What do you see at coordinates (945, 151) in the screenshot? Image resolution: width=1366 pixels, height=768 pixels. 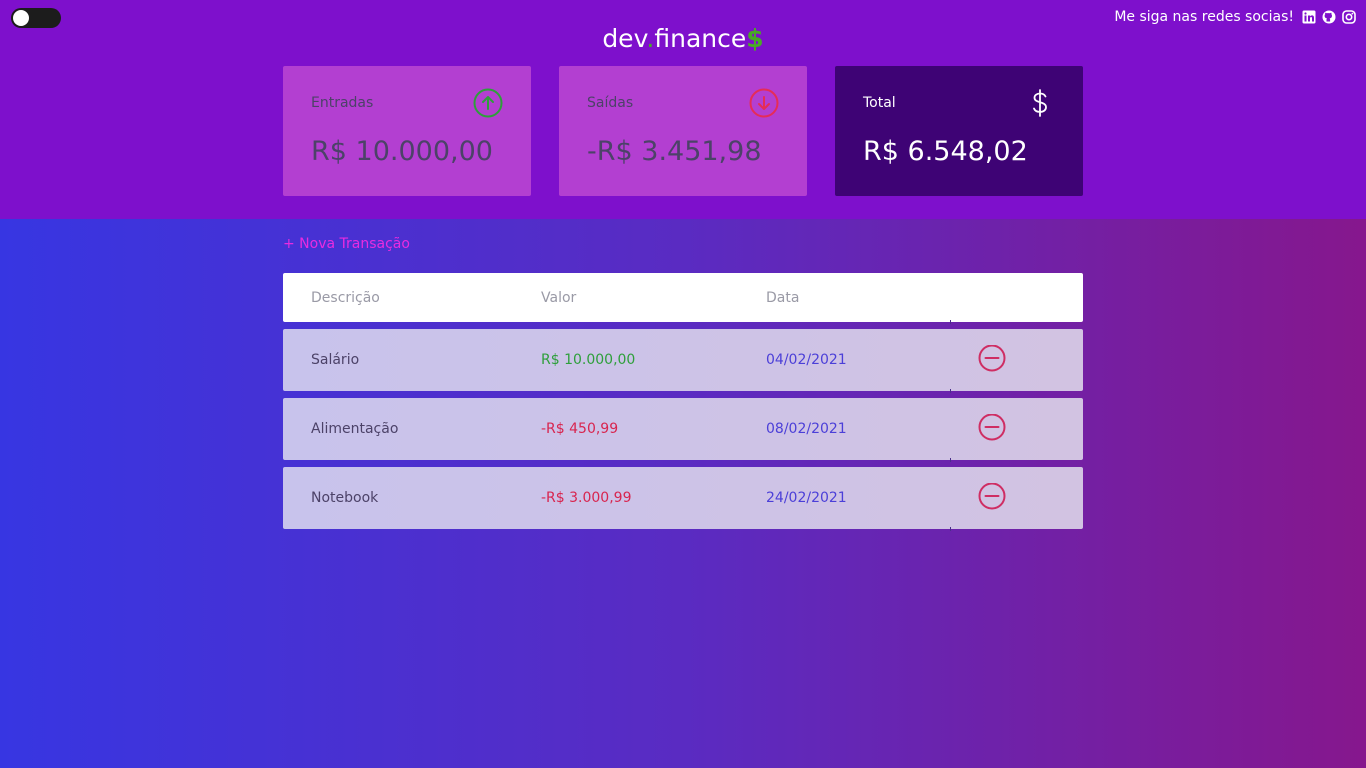 I see `total-amount: R$ 6.548,02` at bounding box center [945, 151].